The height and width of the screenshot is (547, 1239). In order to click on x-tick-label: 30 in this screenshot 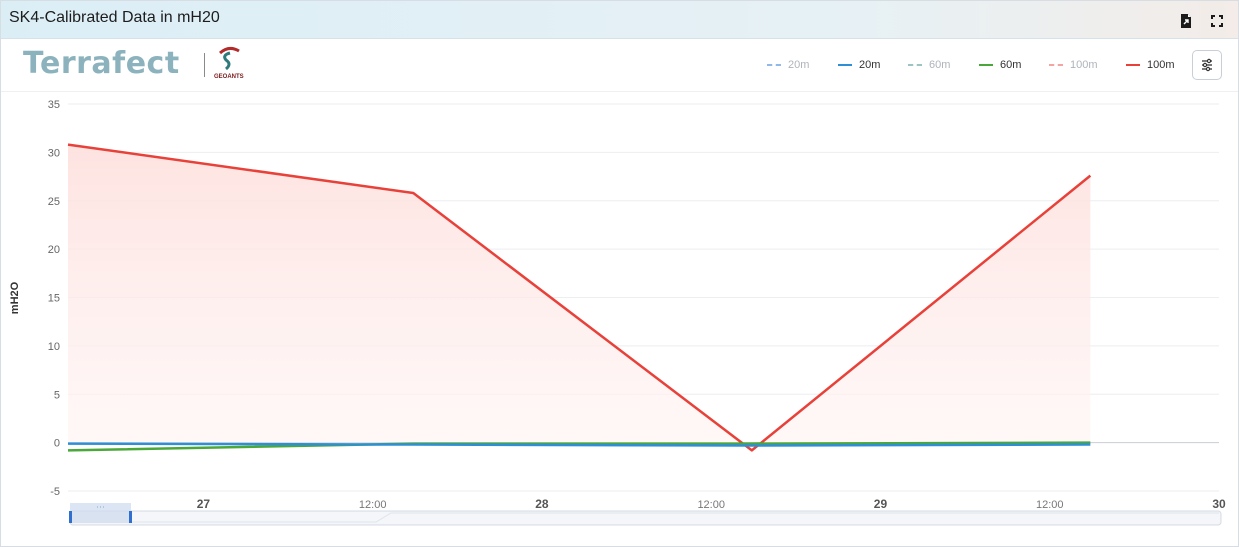, I will do `click(1219, 504)`.